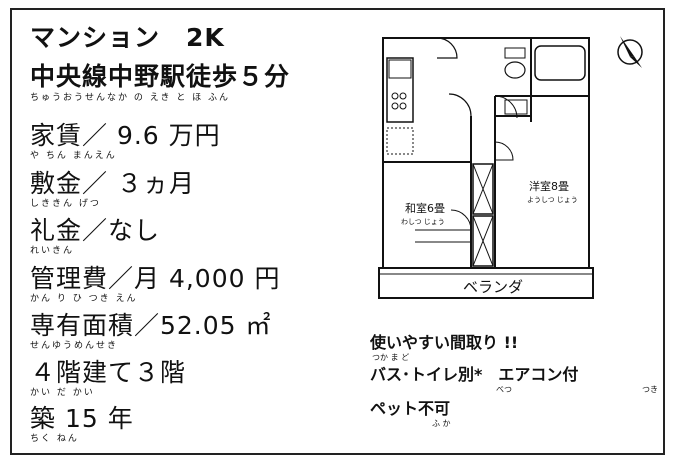  I want to click on key-money: 礼金／なし, so click(95, 230).